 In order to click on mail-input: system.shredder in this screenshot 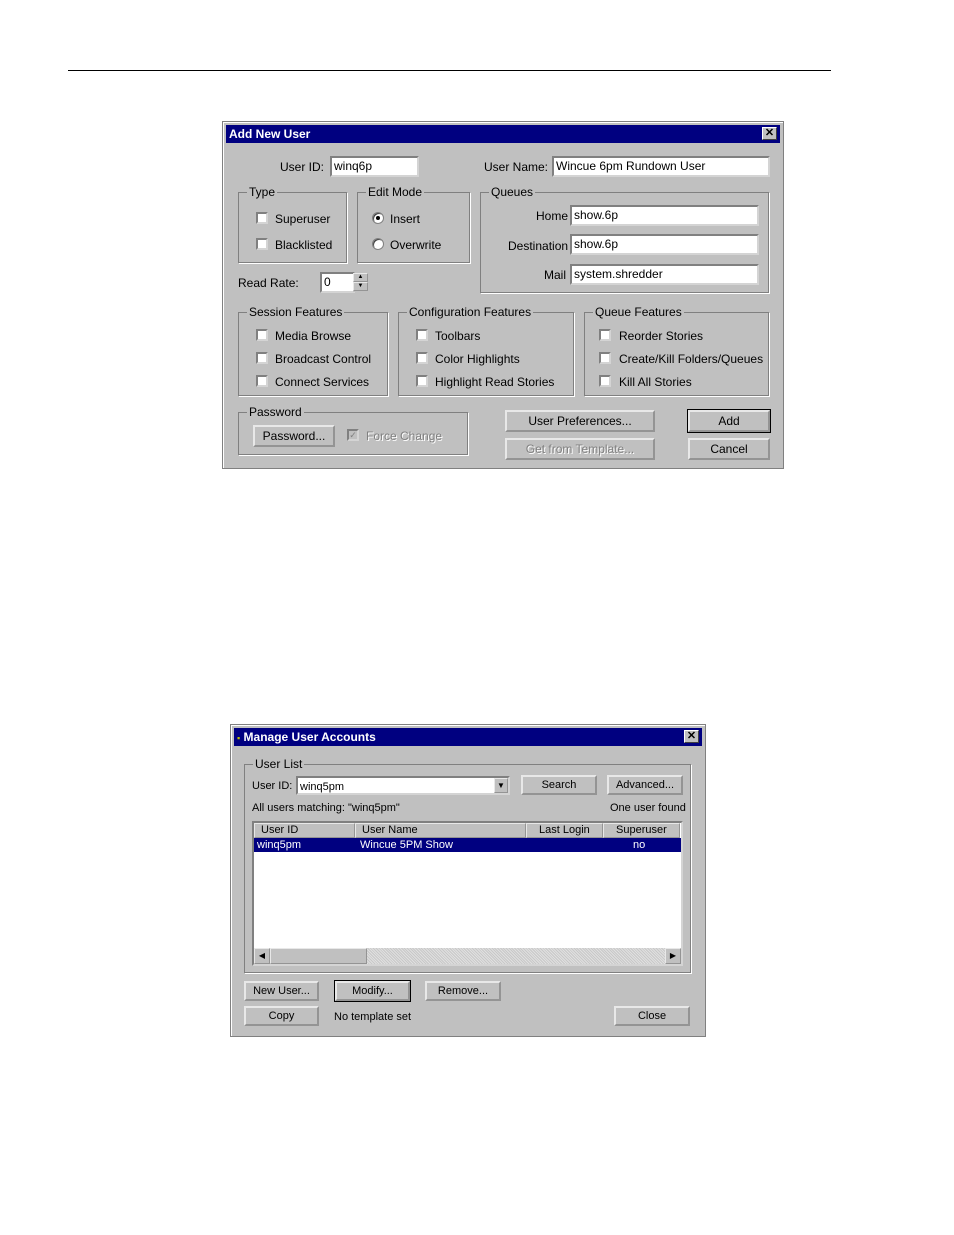, I will do `click(664, 274)`.